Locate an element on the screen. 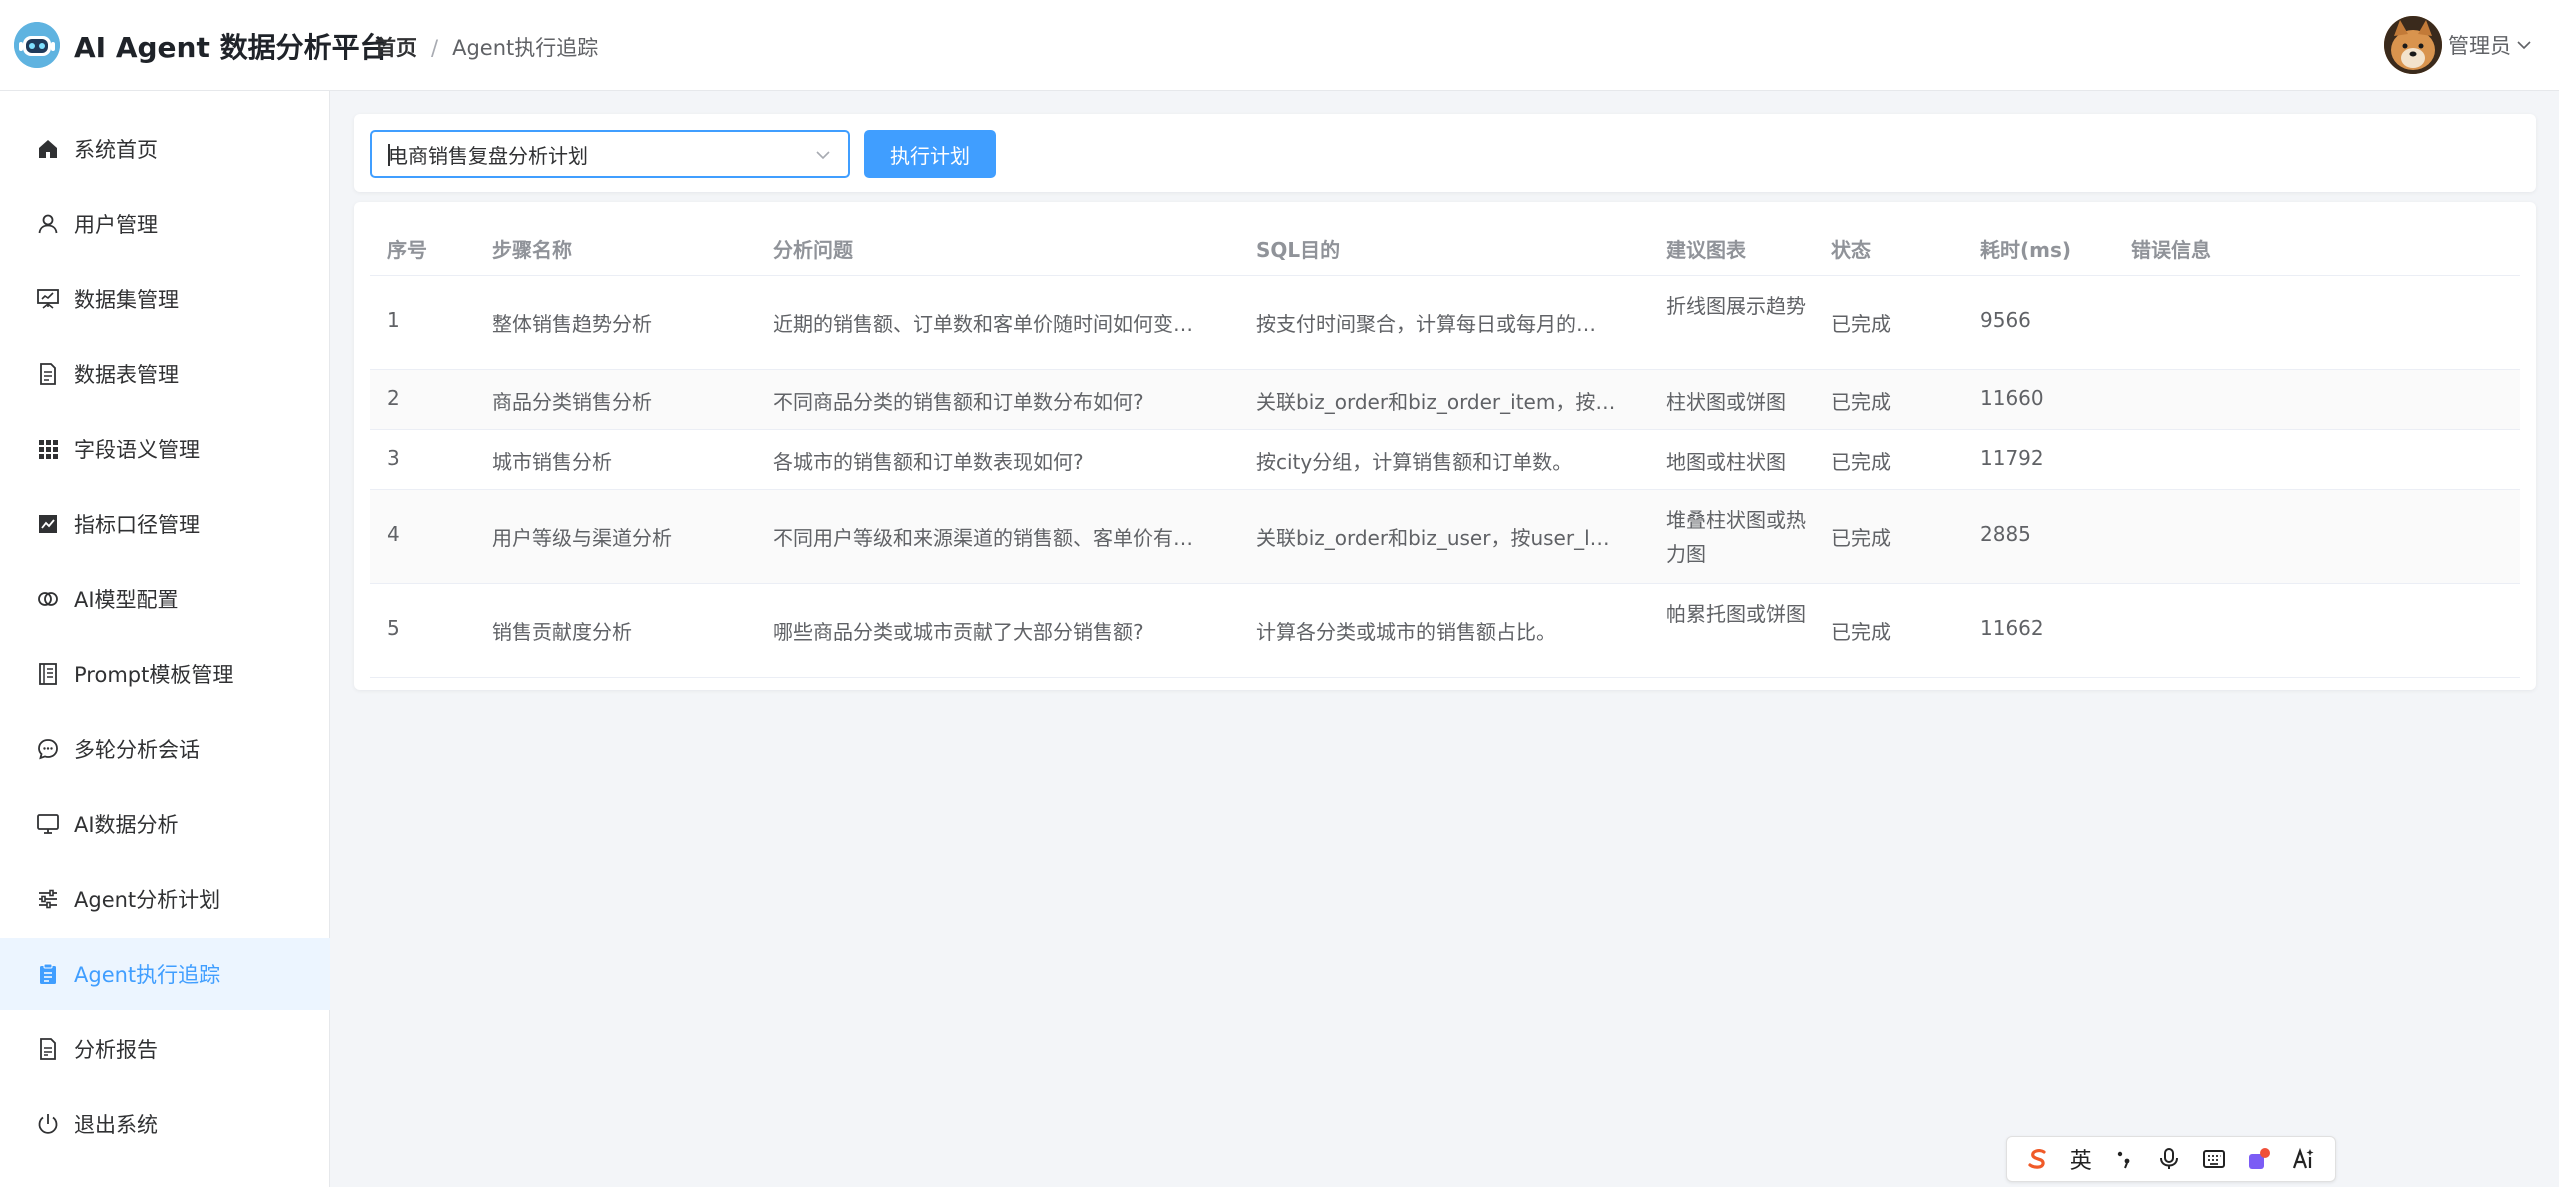  cell-no: 3 is located at coordinates (393, 458).